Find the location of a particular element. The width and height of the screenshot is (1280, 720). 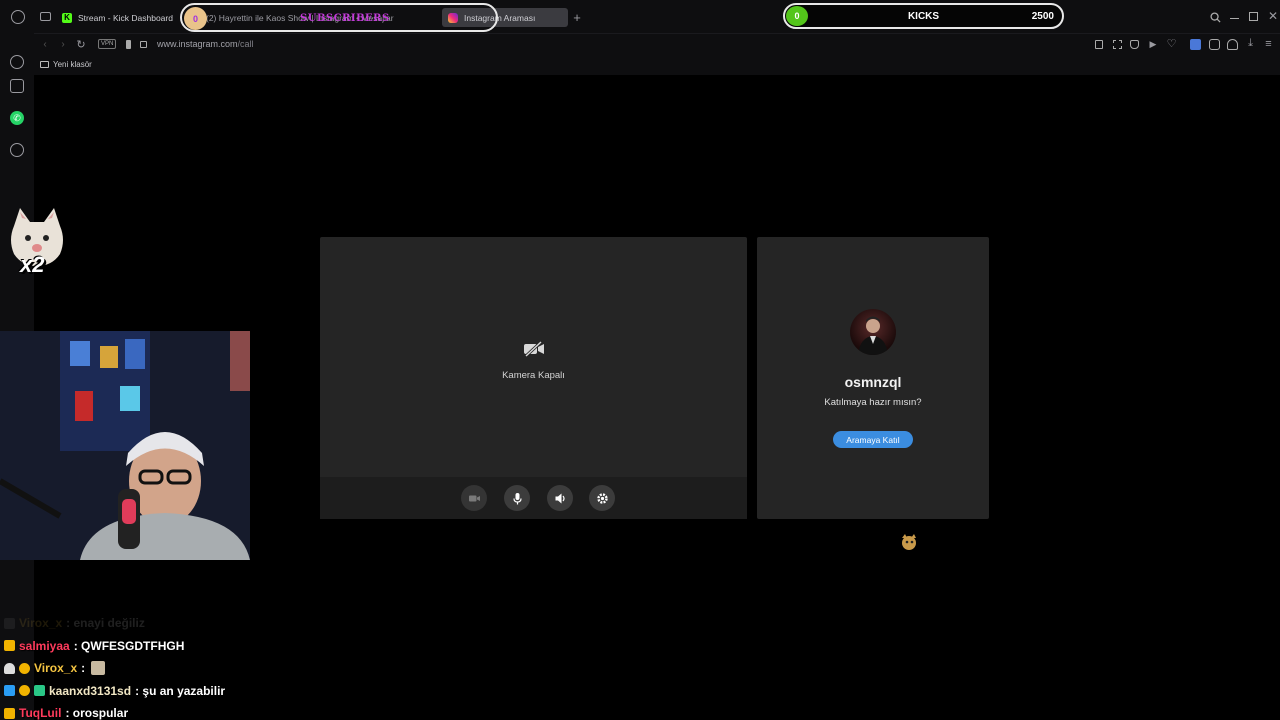

microphone-button is located at coordinates (517, 498).